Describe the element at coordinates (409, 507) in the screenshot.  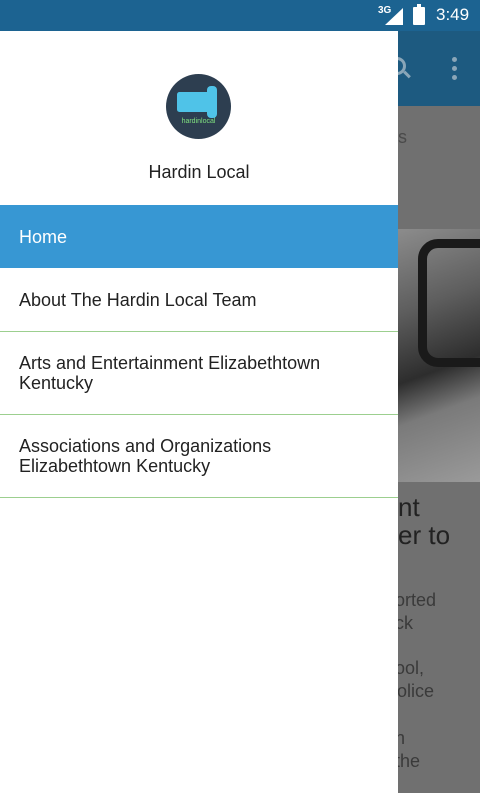
I see `headline-line: nt` at that location.